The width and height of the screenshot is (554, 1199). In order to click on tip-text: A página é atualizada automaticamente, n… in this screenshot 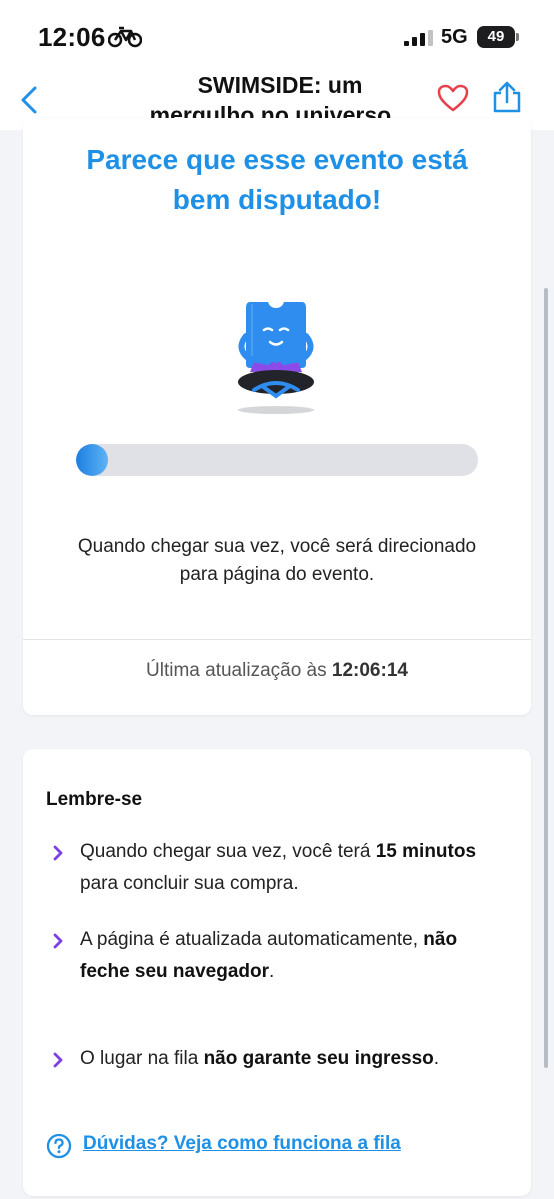, I will do `click(266, 956)`.